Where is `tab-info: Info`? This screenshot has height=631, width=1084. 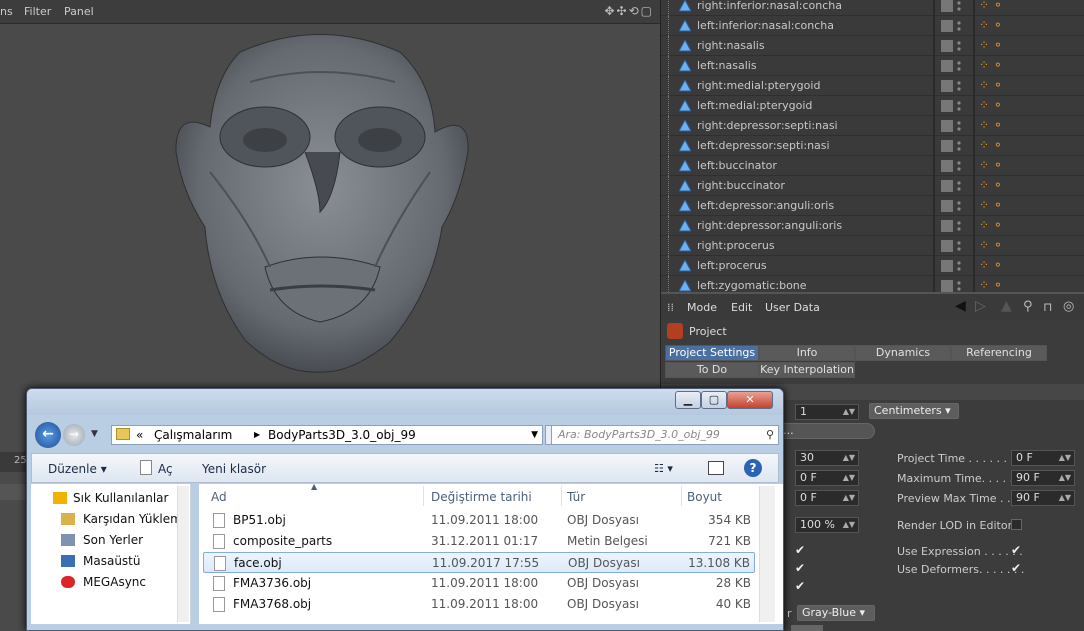
tab-info: Info is located at coordinates (807, 353).